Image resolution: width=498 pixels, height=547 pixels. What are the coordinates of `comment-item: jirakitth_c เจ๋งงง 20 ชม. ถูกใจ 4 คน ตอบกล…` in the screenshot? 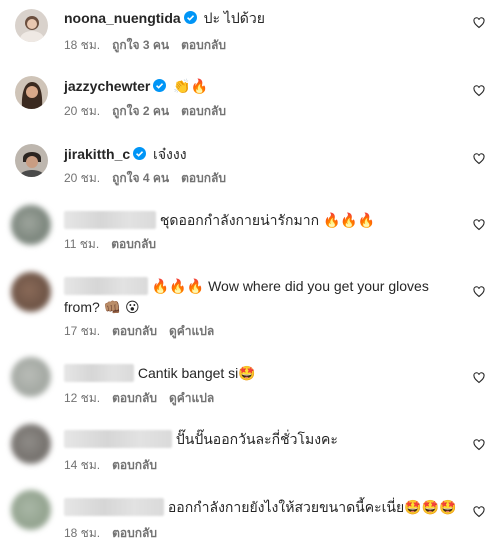 It's located at (249, 167).